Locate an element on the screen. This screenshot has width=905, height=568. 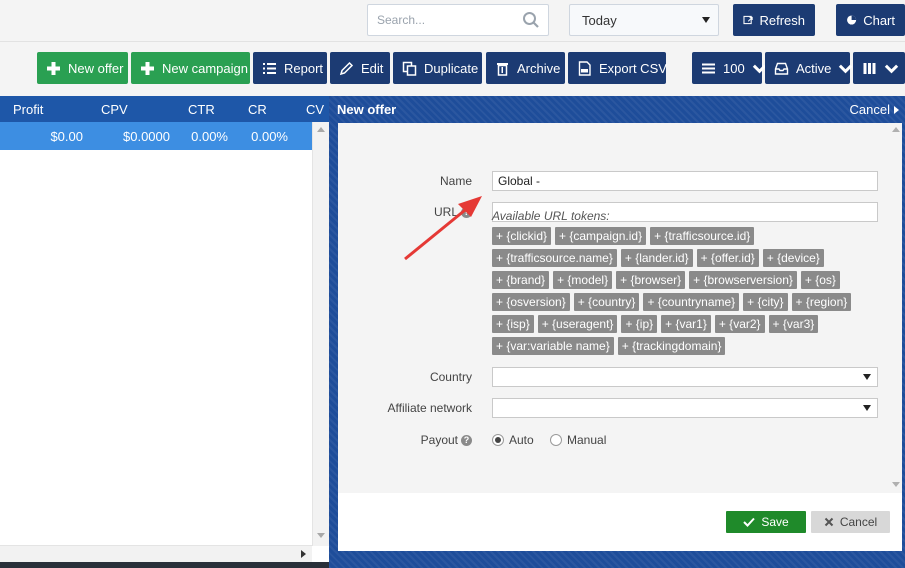
edit-label: Edit is located at coordinates (372, 68).